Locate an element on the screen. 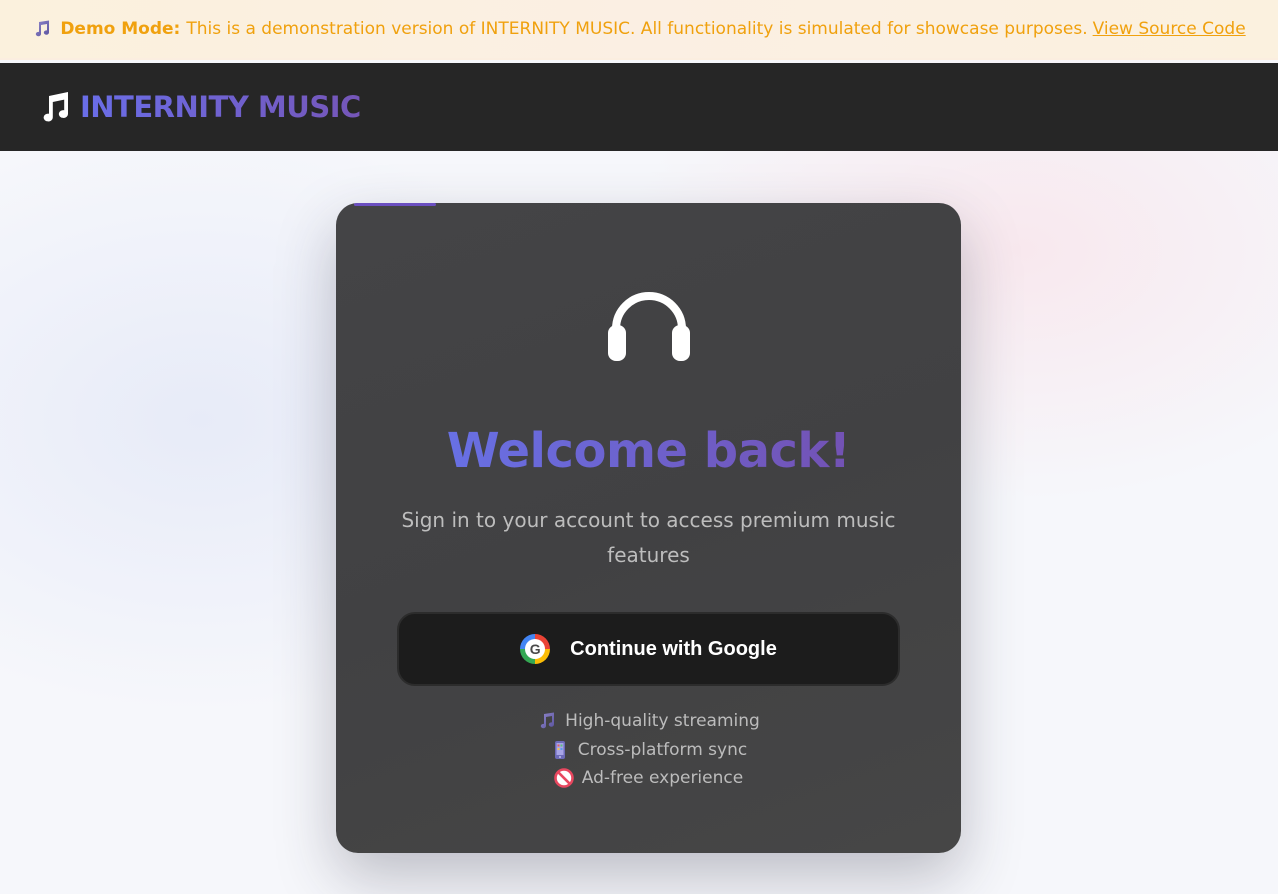  google-icon: G is located at coordinates (535, 649).